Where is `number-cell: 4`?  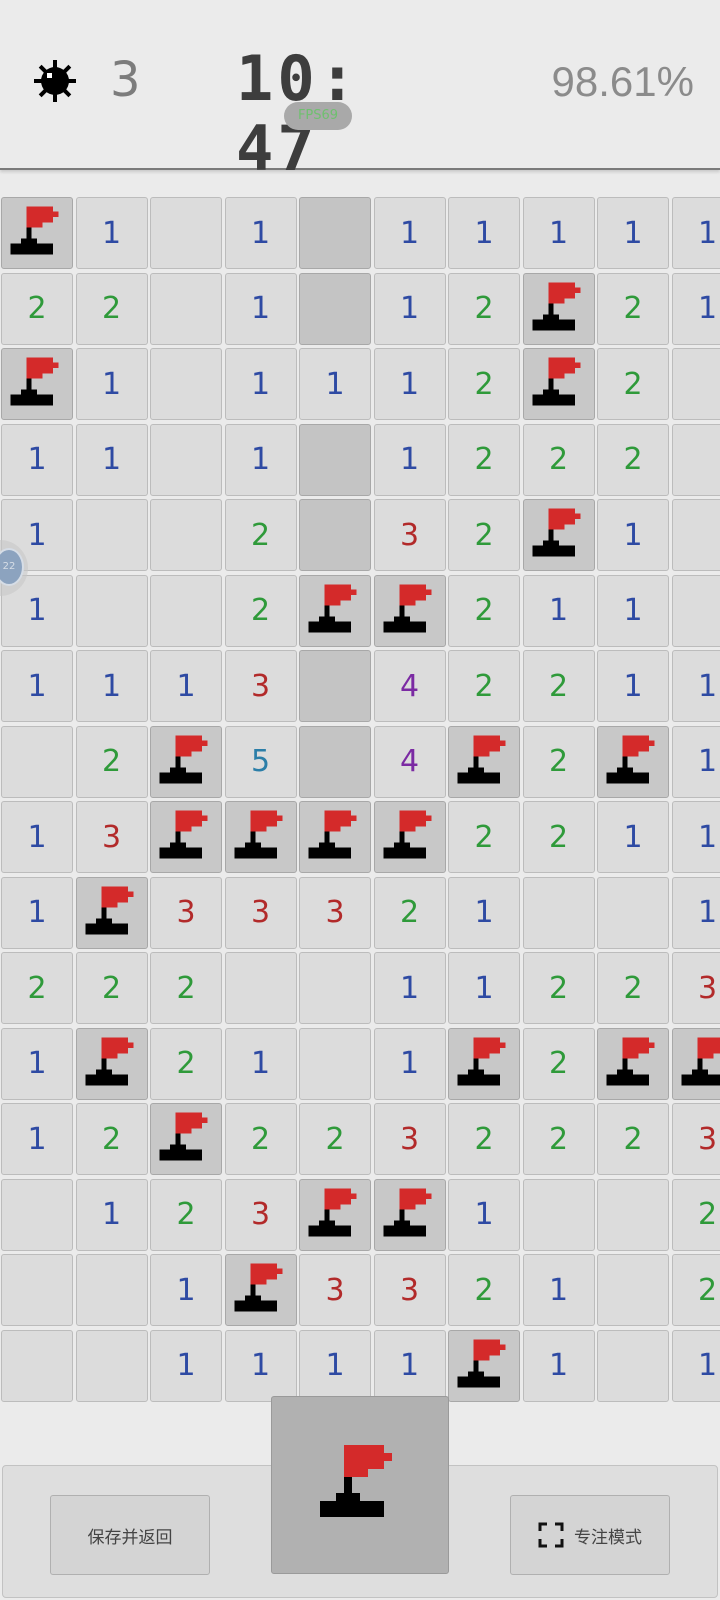
number-cell: 4 is located at coordinates (409, 686).